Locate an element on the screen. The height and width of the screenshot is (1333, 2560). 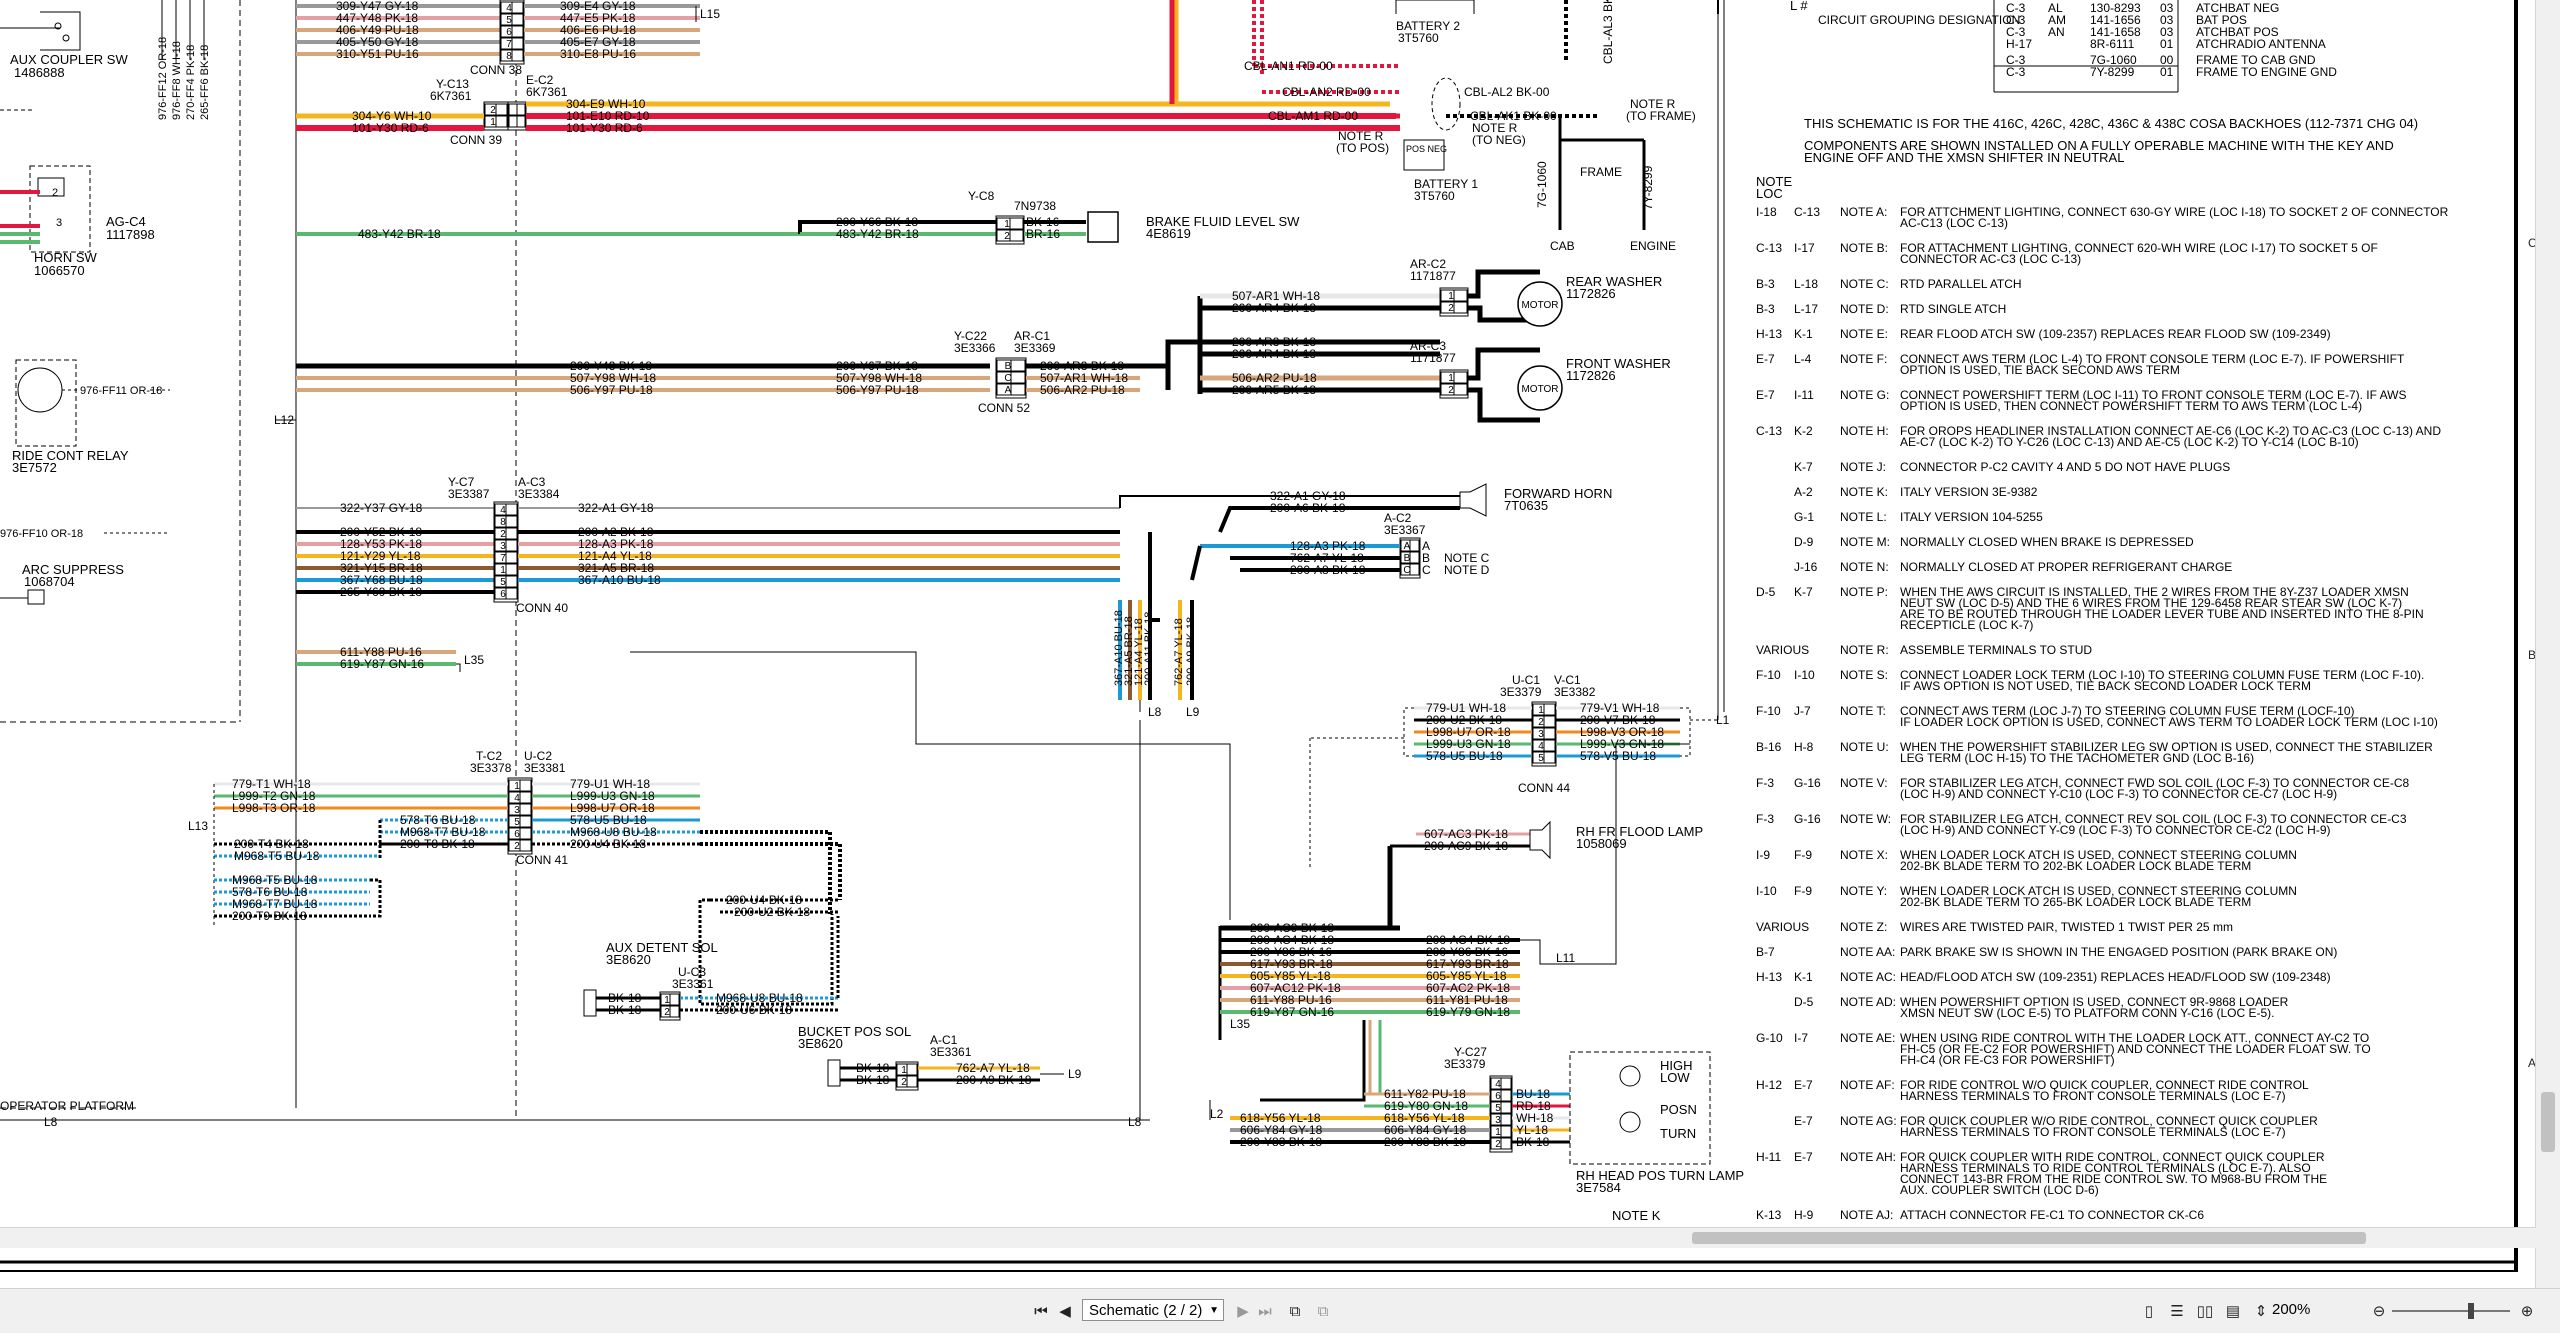
left-vertical-label-0: 976-FF12 OR-18 is located at coordinates (163, 78).